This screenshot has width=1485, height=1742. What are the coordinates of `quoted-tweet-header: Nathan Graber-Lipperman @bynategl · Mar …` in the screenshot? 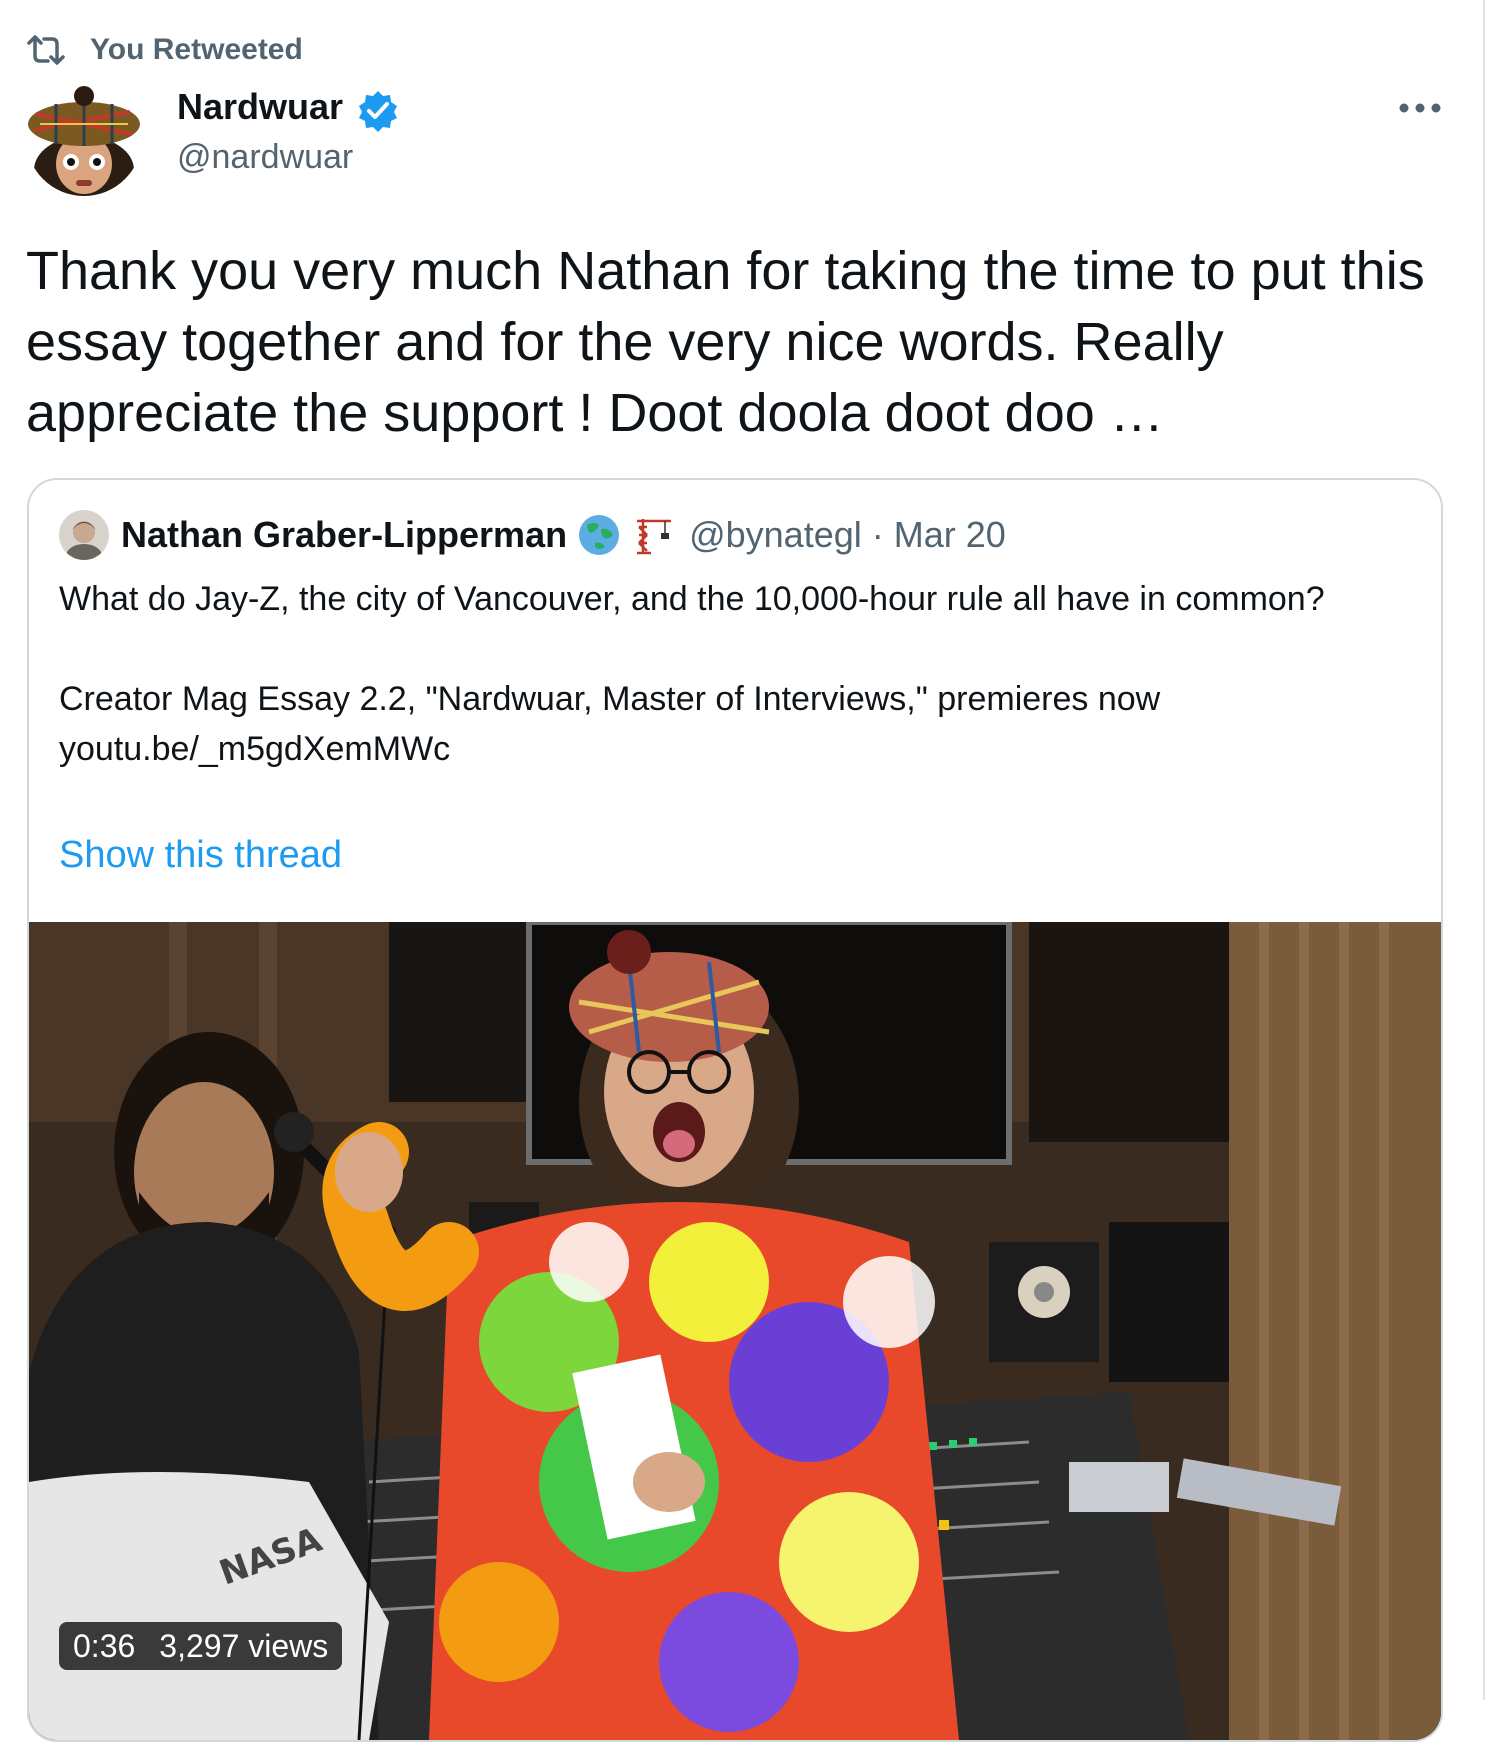 It's located at (532, 535).